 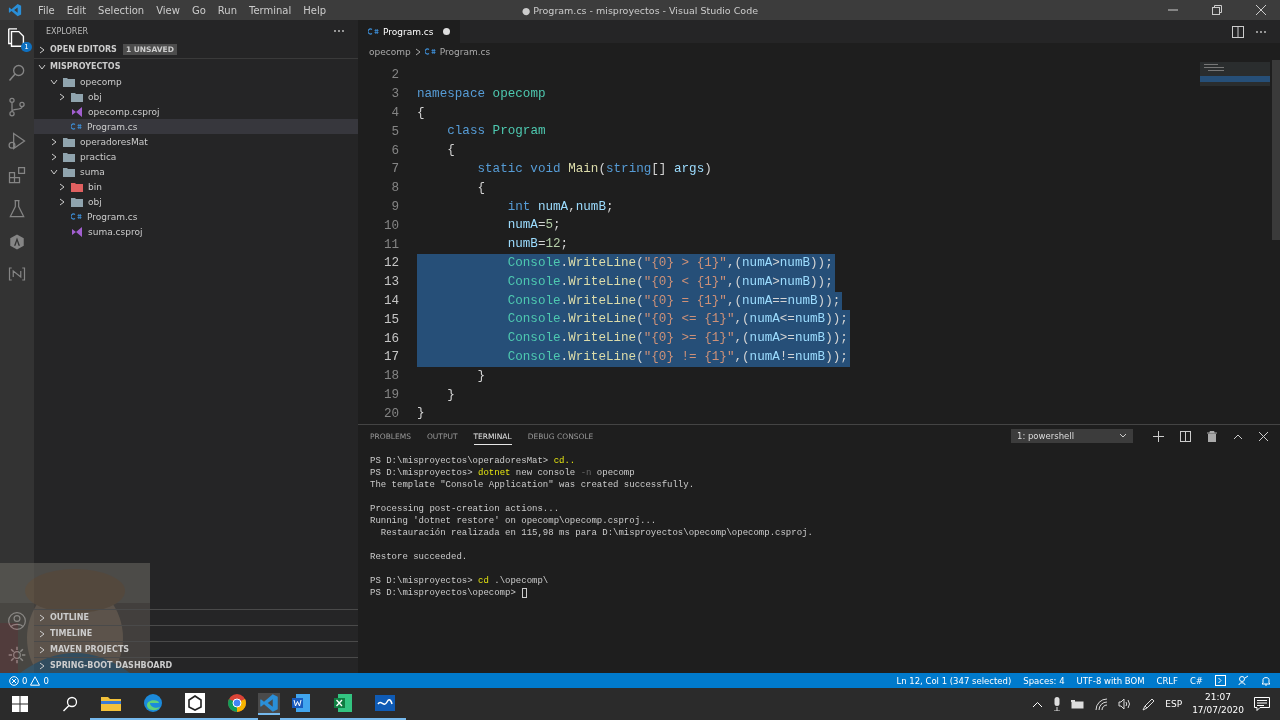 What do you see at coordinates (17, 175) in the screenshot?
I see `extensions-icon` at bounding box center [17, 175].